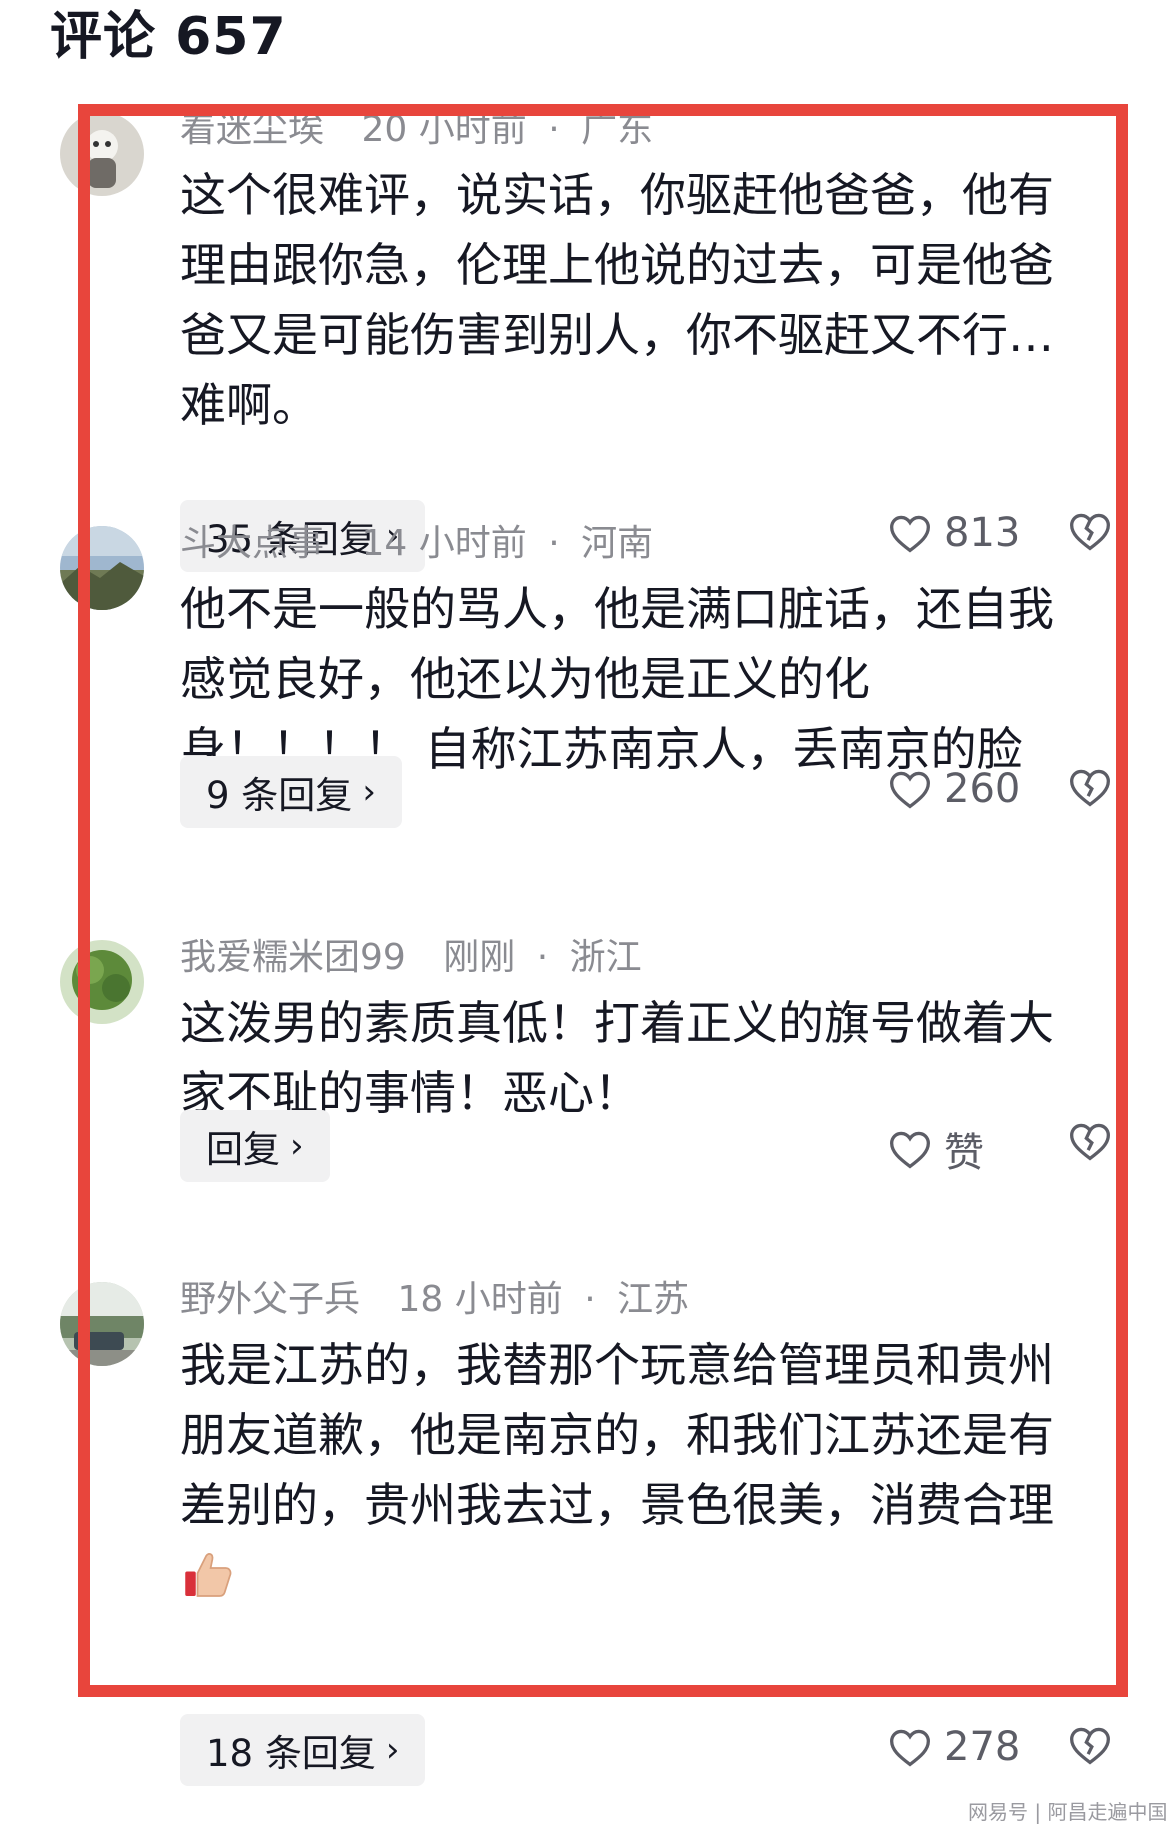 The image size is (1169, 1834). I want to click on comment-meta: 着迷尘埃 20 小时前 · 广东, so click(416, 126).